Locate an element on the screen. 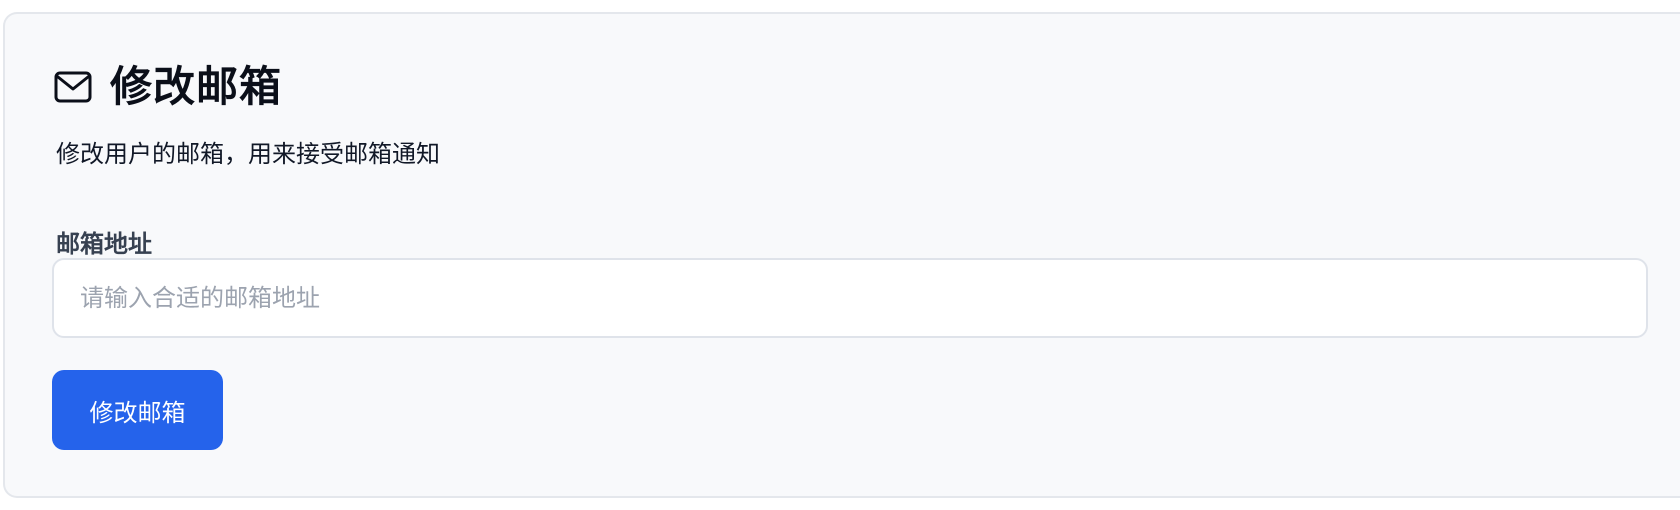 This screenshot has width=1680, height=510. change-email-button: 修改邮箱 is located at coordinates (137, 410).